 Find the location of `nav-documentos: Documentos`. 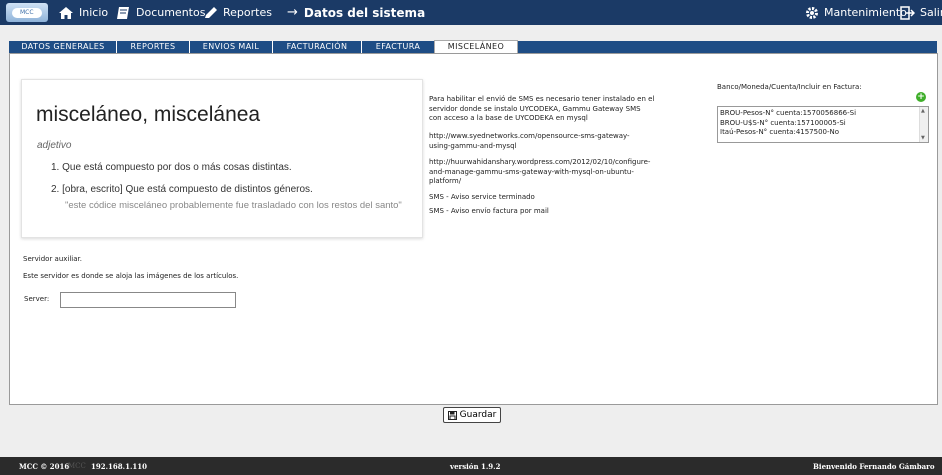

nav-documentos: Documentos is located at coordinates (160, 12).